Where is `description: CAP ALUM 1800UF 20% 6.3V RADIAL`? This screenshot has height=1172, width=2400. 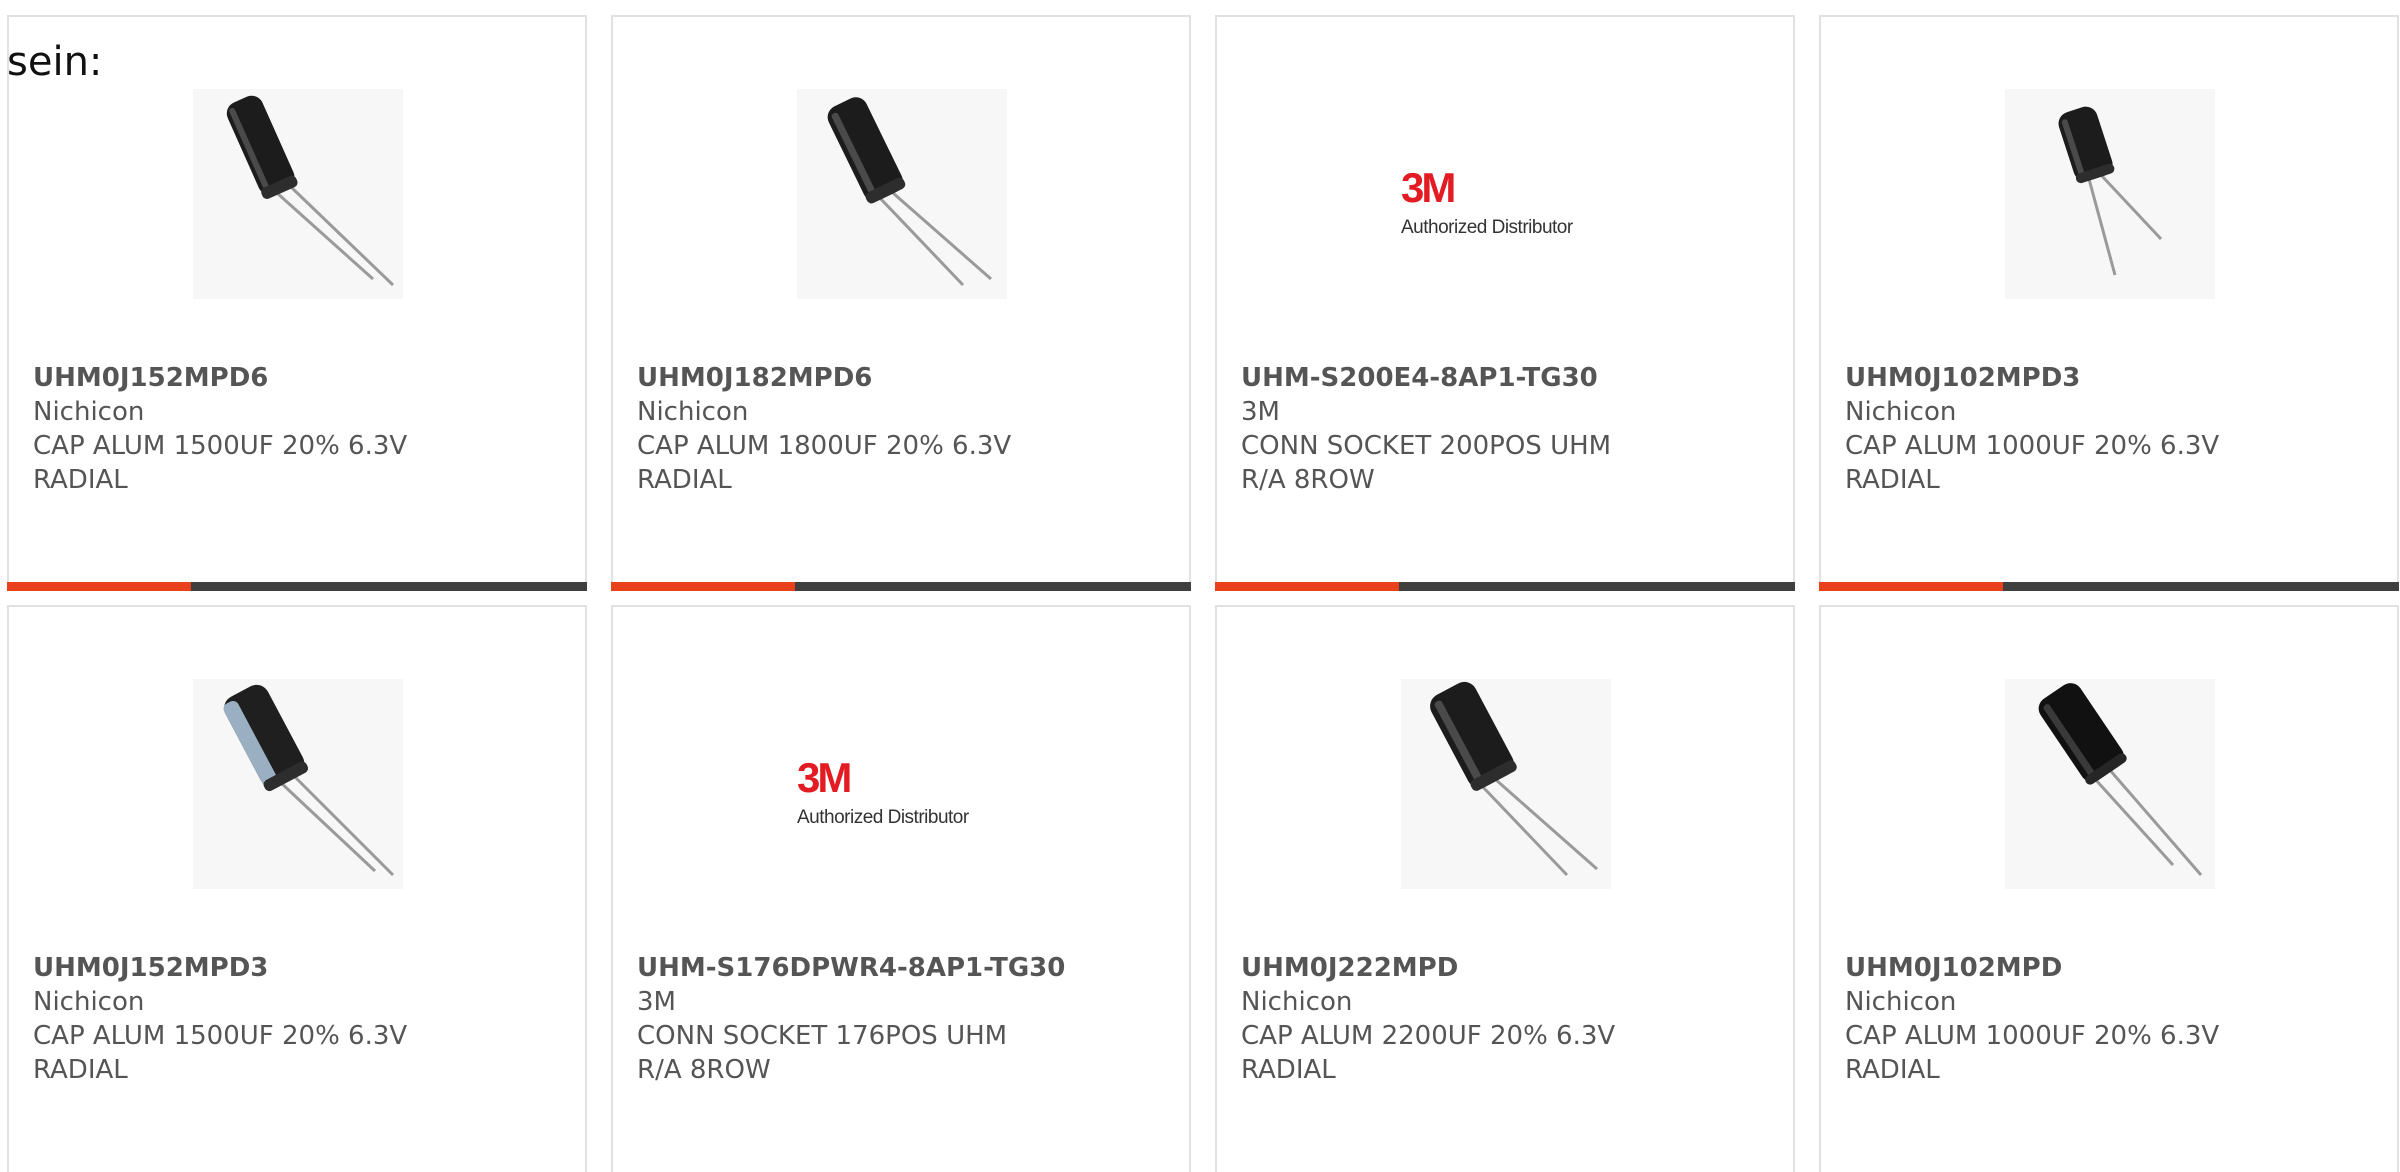
description: CAP ALUM 1800UF 20% 6.3V RADIAL is located at coordinates (824, 463).